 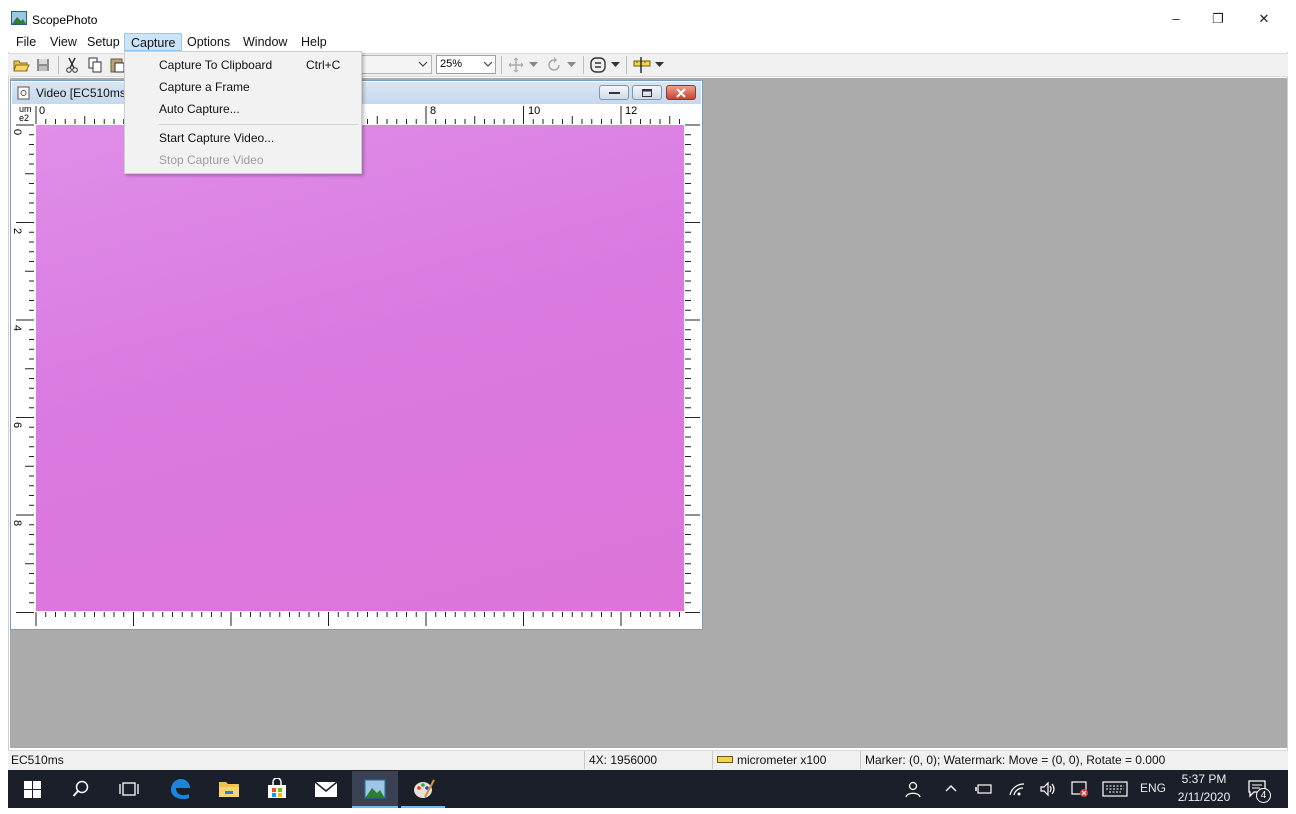 I want to click on task-view-icon, so click(x=129, y=789).